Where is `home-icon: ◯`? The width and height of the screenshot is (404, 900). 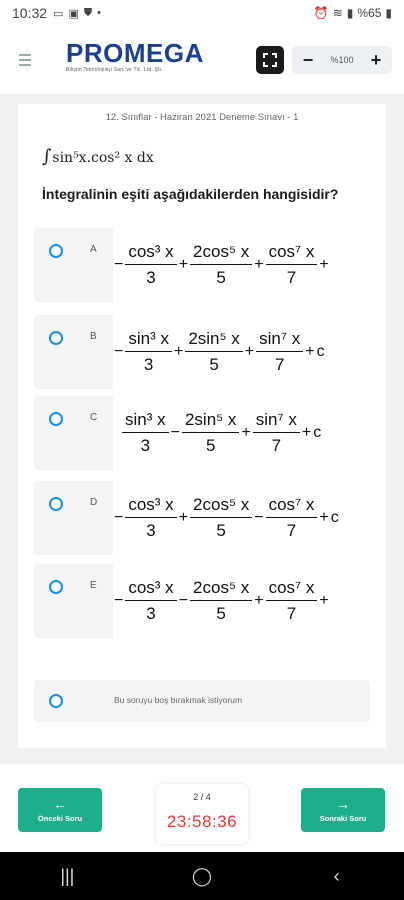 home-icon: ◯ is located at coordinates (202, 876).